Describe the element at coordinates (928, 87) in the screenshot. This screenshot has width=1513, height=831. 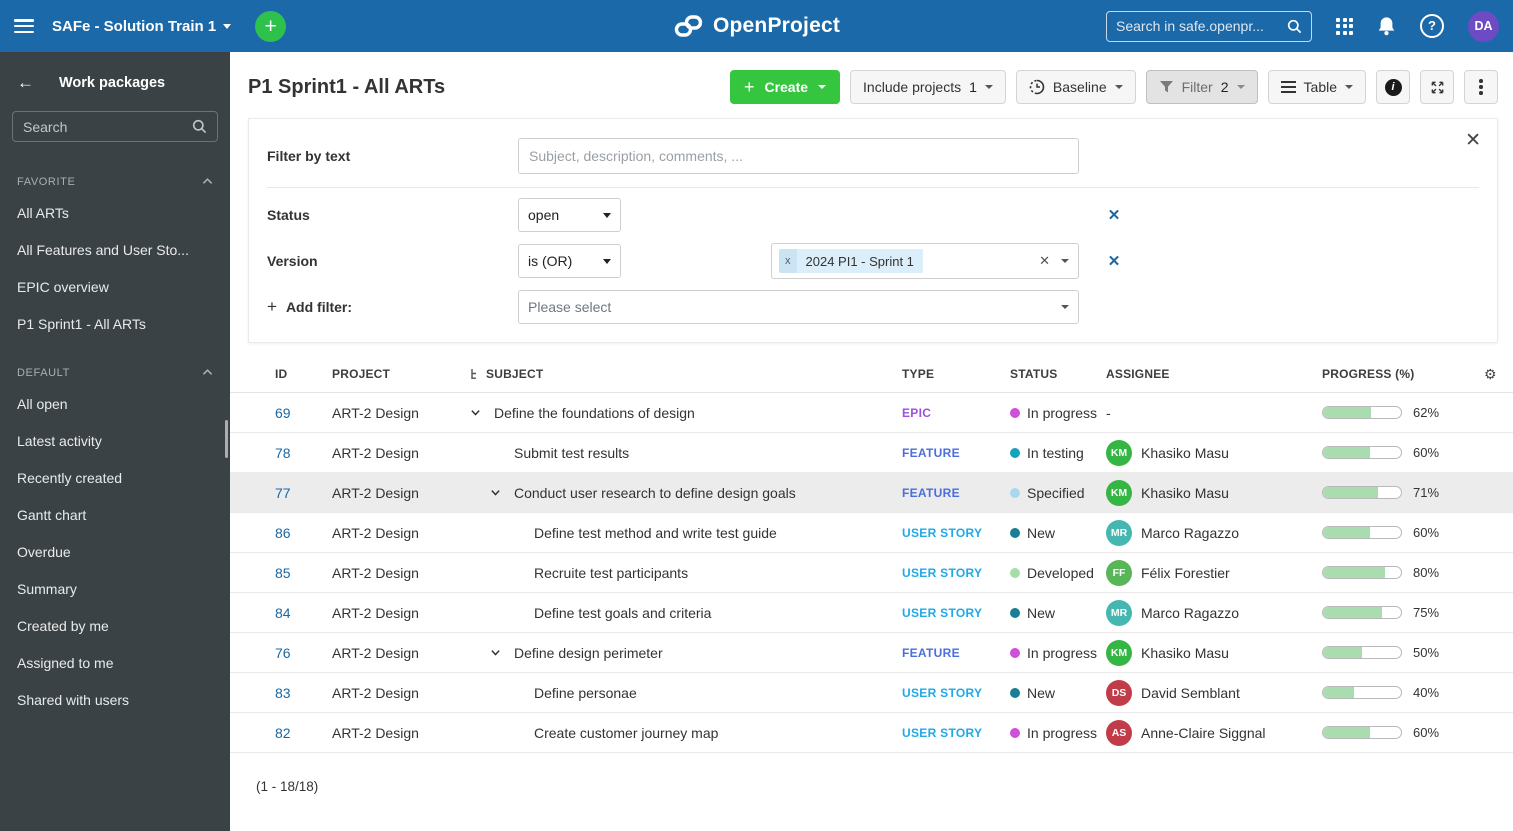
I see `include-projects-button: Include projects 1` at that location.